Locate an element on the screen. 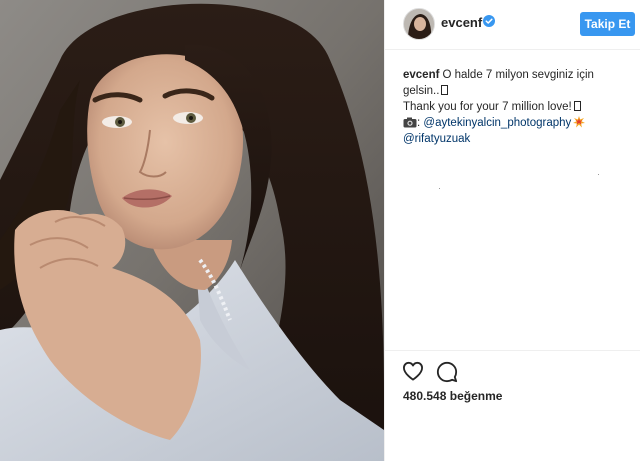  caption-line-3: : @aytekinyalcin_photography is located at coordinates (512, 123).